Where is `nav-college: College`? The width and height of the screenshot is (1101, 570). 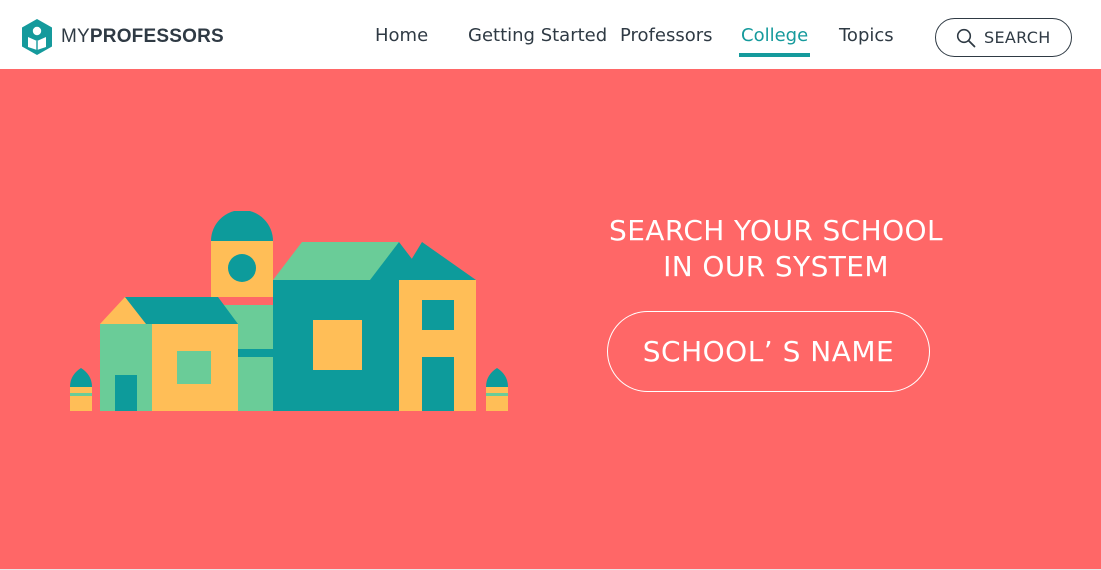
nav-college: College is located at coordinates (775, 40).